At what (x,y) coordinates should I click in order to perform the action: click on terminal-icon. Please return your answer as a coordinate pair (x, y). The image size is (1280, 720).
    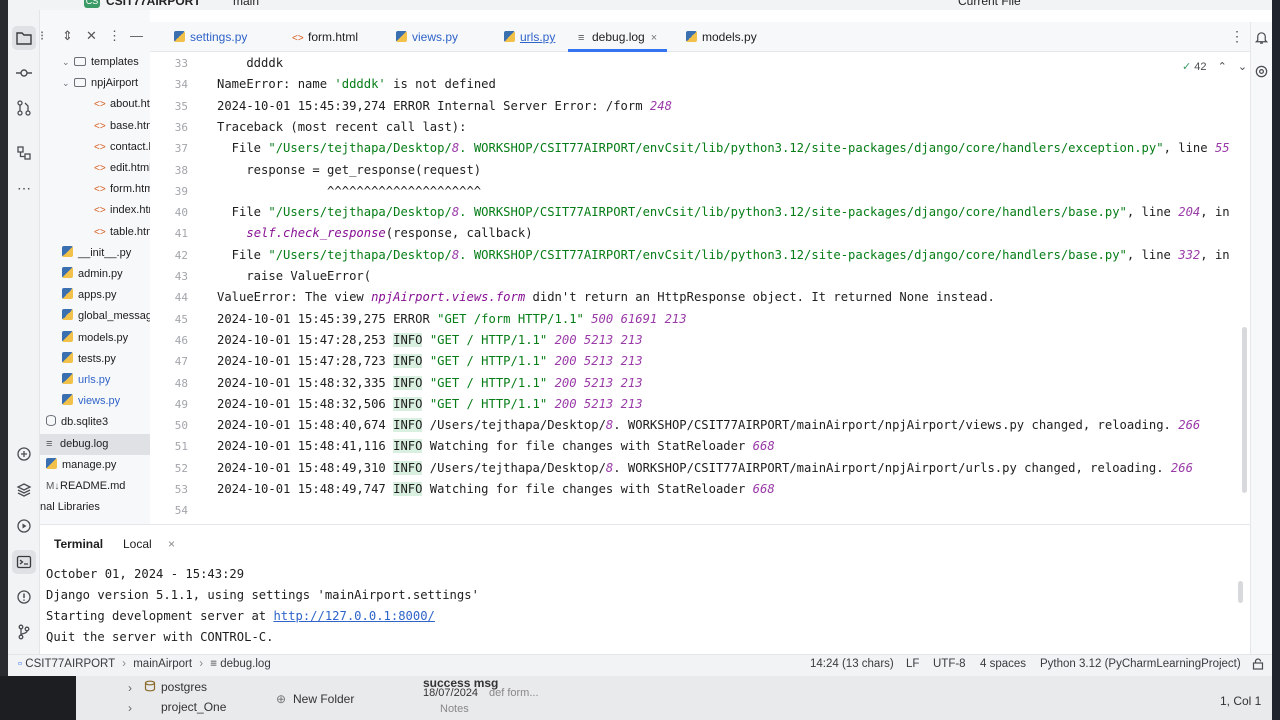
    Looking at the image, I should click on (24, 562).